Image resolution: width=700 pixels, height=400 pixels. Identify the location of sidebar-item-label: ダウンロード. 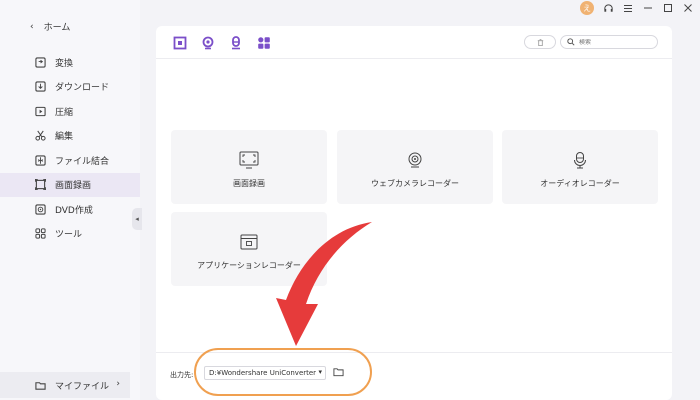
(82, 88).